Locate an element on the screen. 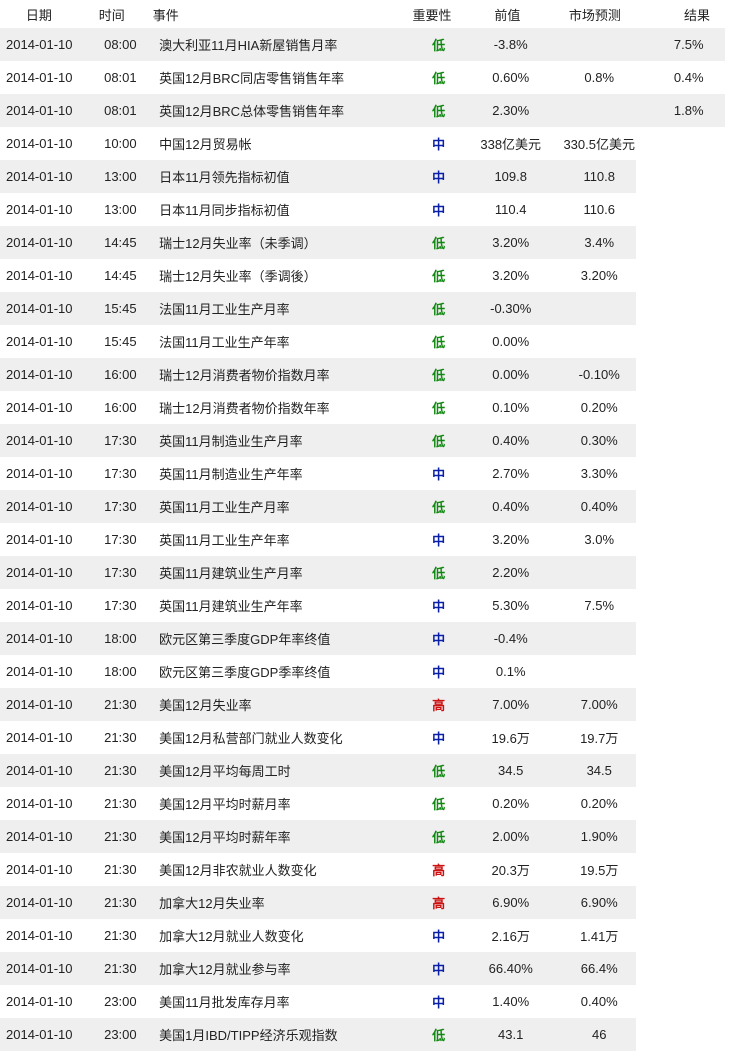 The height and width of the screenshot is (1055, 731). table-row: 2014-01-10 16:00 瑞士12月消费者物价指数年率 低 0.10% 0.20% is located at coordinates (365, 407).